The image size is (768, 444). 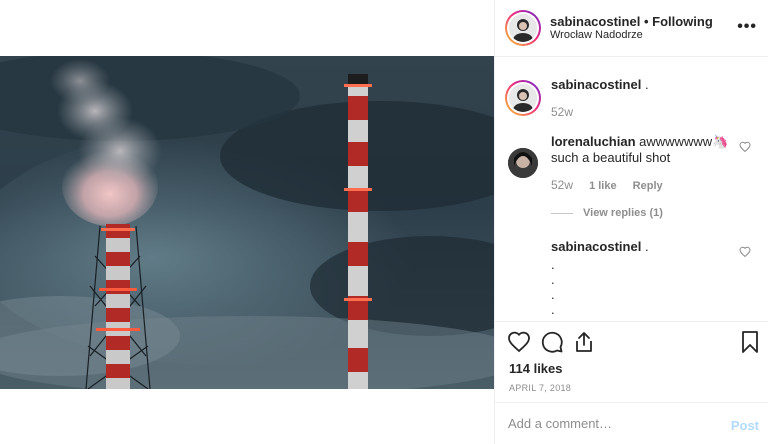 What do you see at coordinates (611, 157) in the screenshot?
I see `comment-text-line2: such a beautiful shot` at bounding box center [611, 157].